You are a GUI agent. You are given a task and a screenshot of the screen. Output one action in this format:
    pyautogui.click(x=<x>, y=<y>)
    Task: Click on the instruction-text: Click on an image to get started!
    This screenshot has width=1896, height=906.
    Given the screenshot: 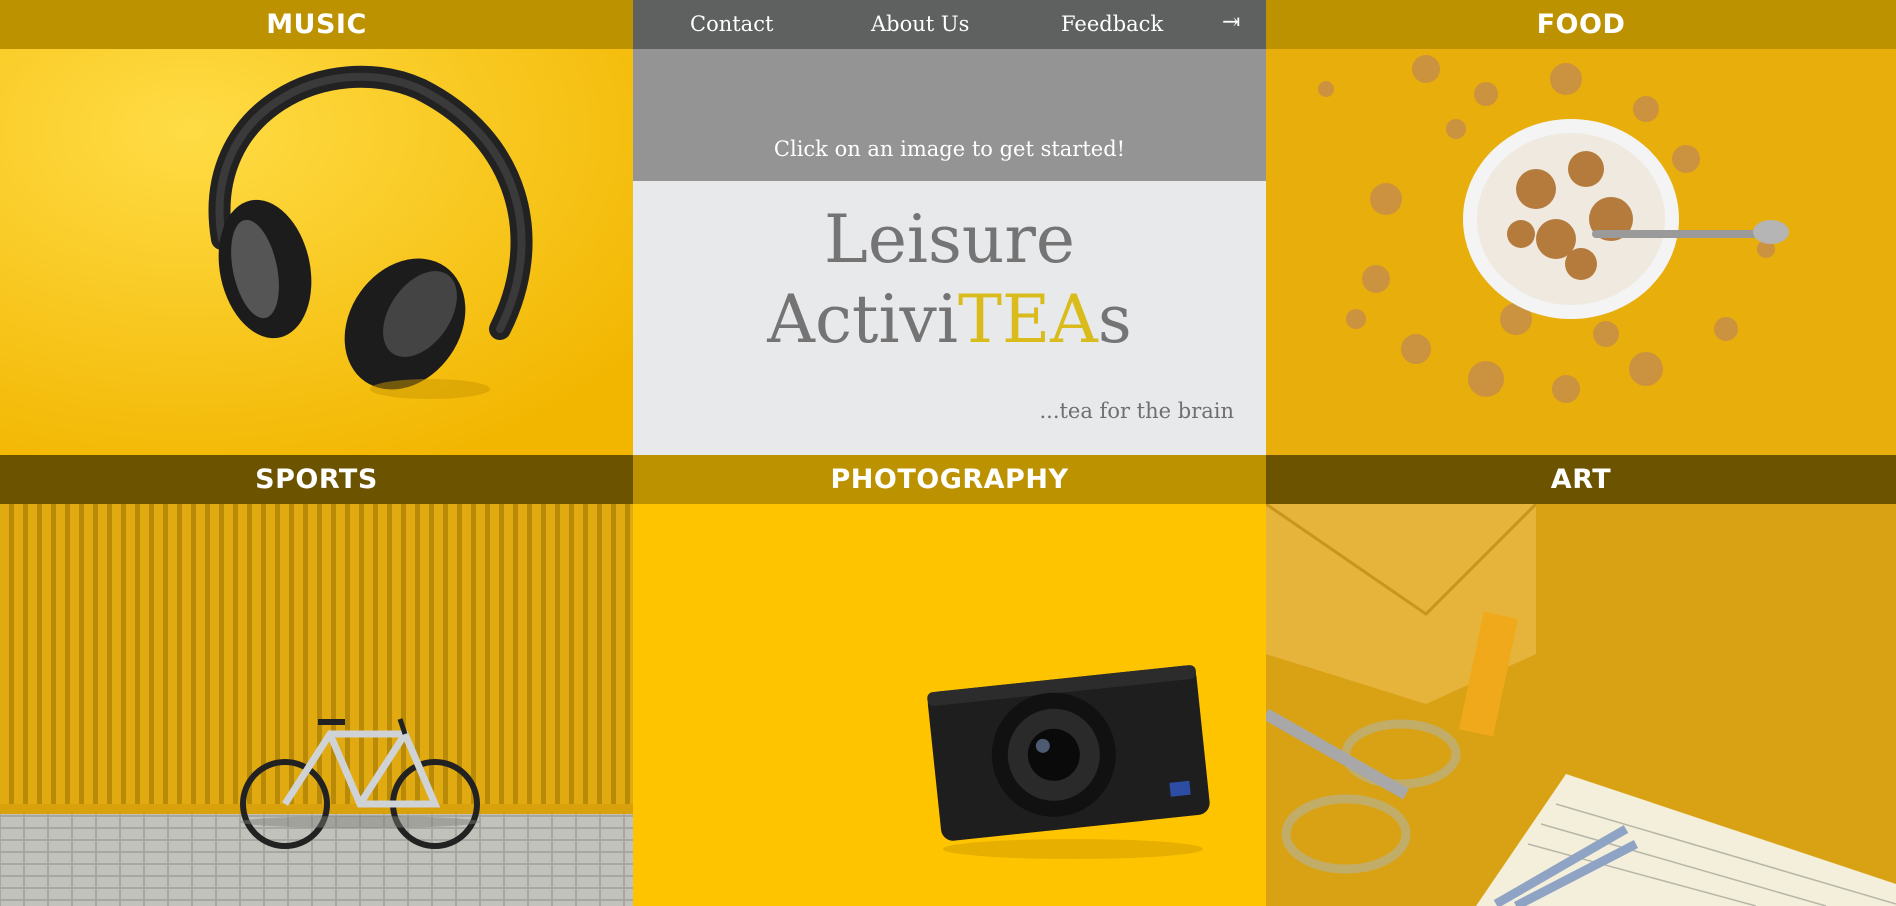 What is the action you would take?
    pyautogui.click(x=949, y=149)
    